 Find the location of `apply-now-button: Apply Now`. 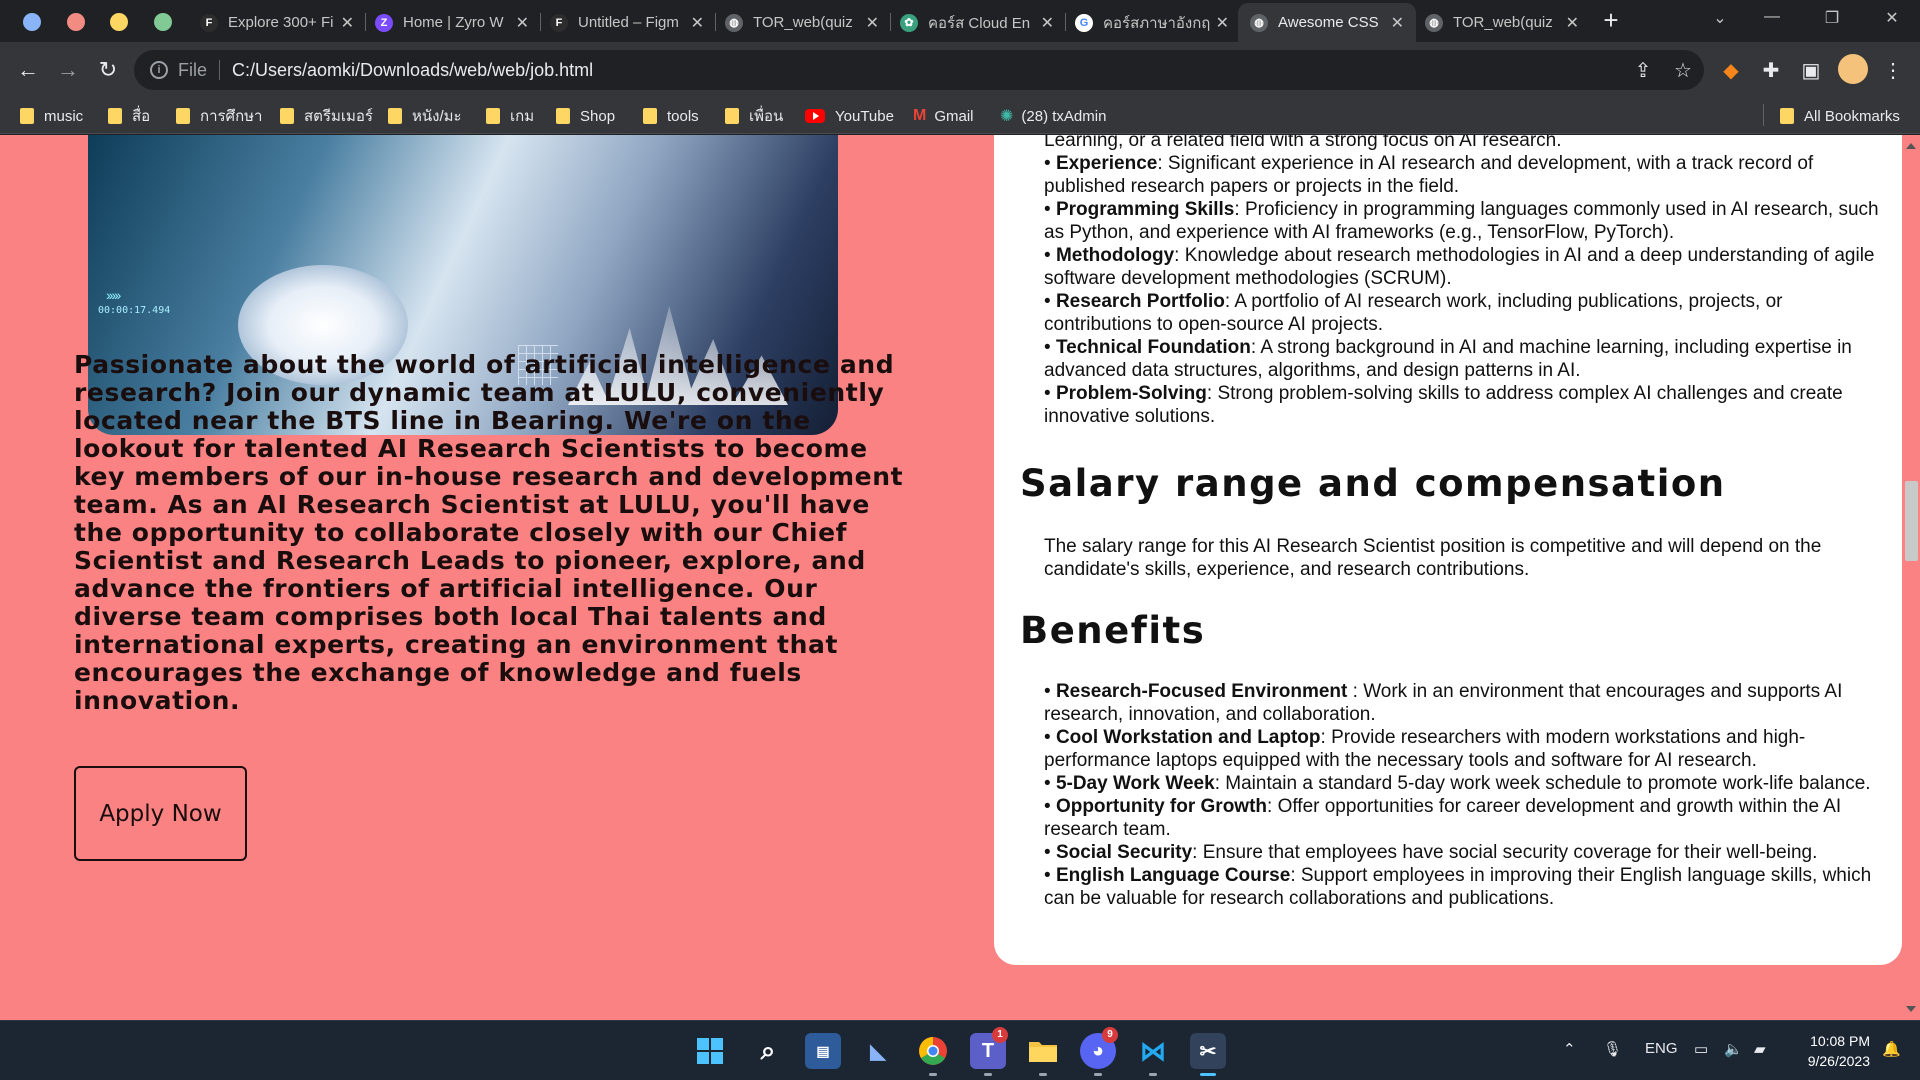

apply-now-button: Apply Now is located at coordinates (160, 813).